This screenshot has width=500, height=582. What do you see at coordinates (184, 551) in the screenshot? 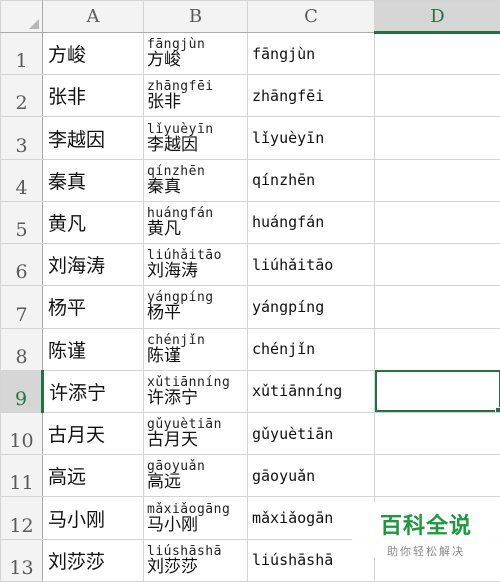
I see `phonetic-pinyin: liúshāshā` at bounding box center [184, 551].